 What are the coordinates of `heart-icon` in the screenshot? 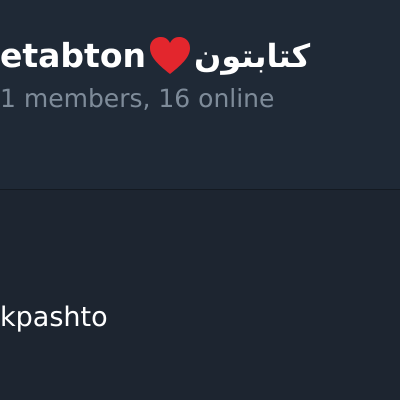 It's located at (170, 56).